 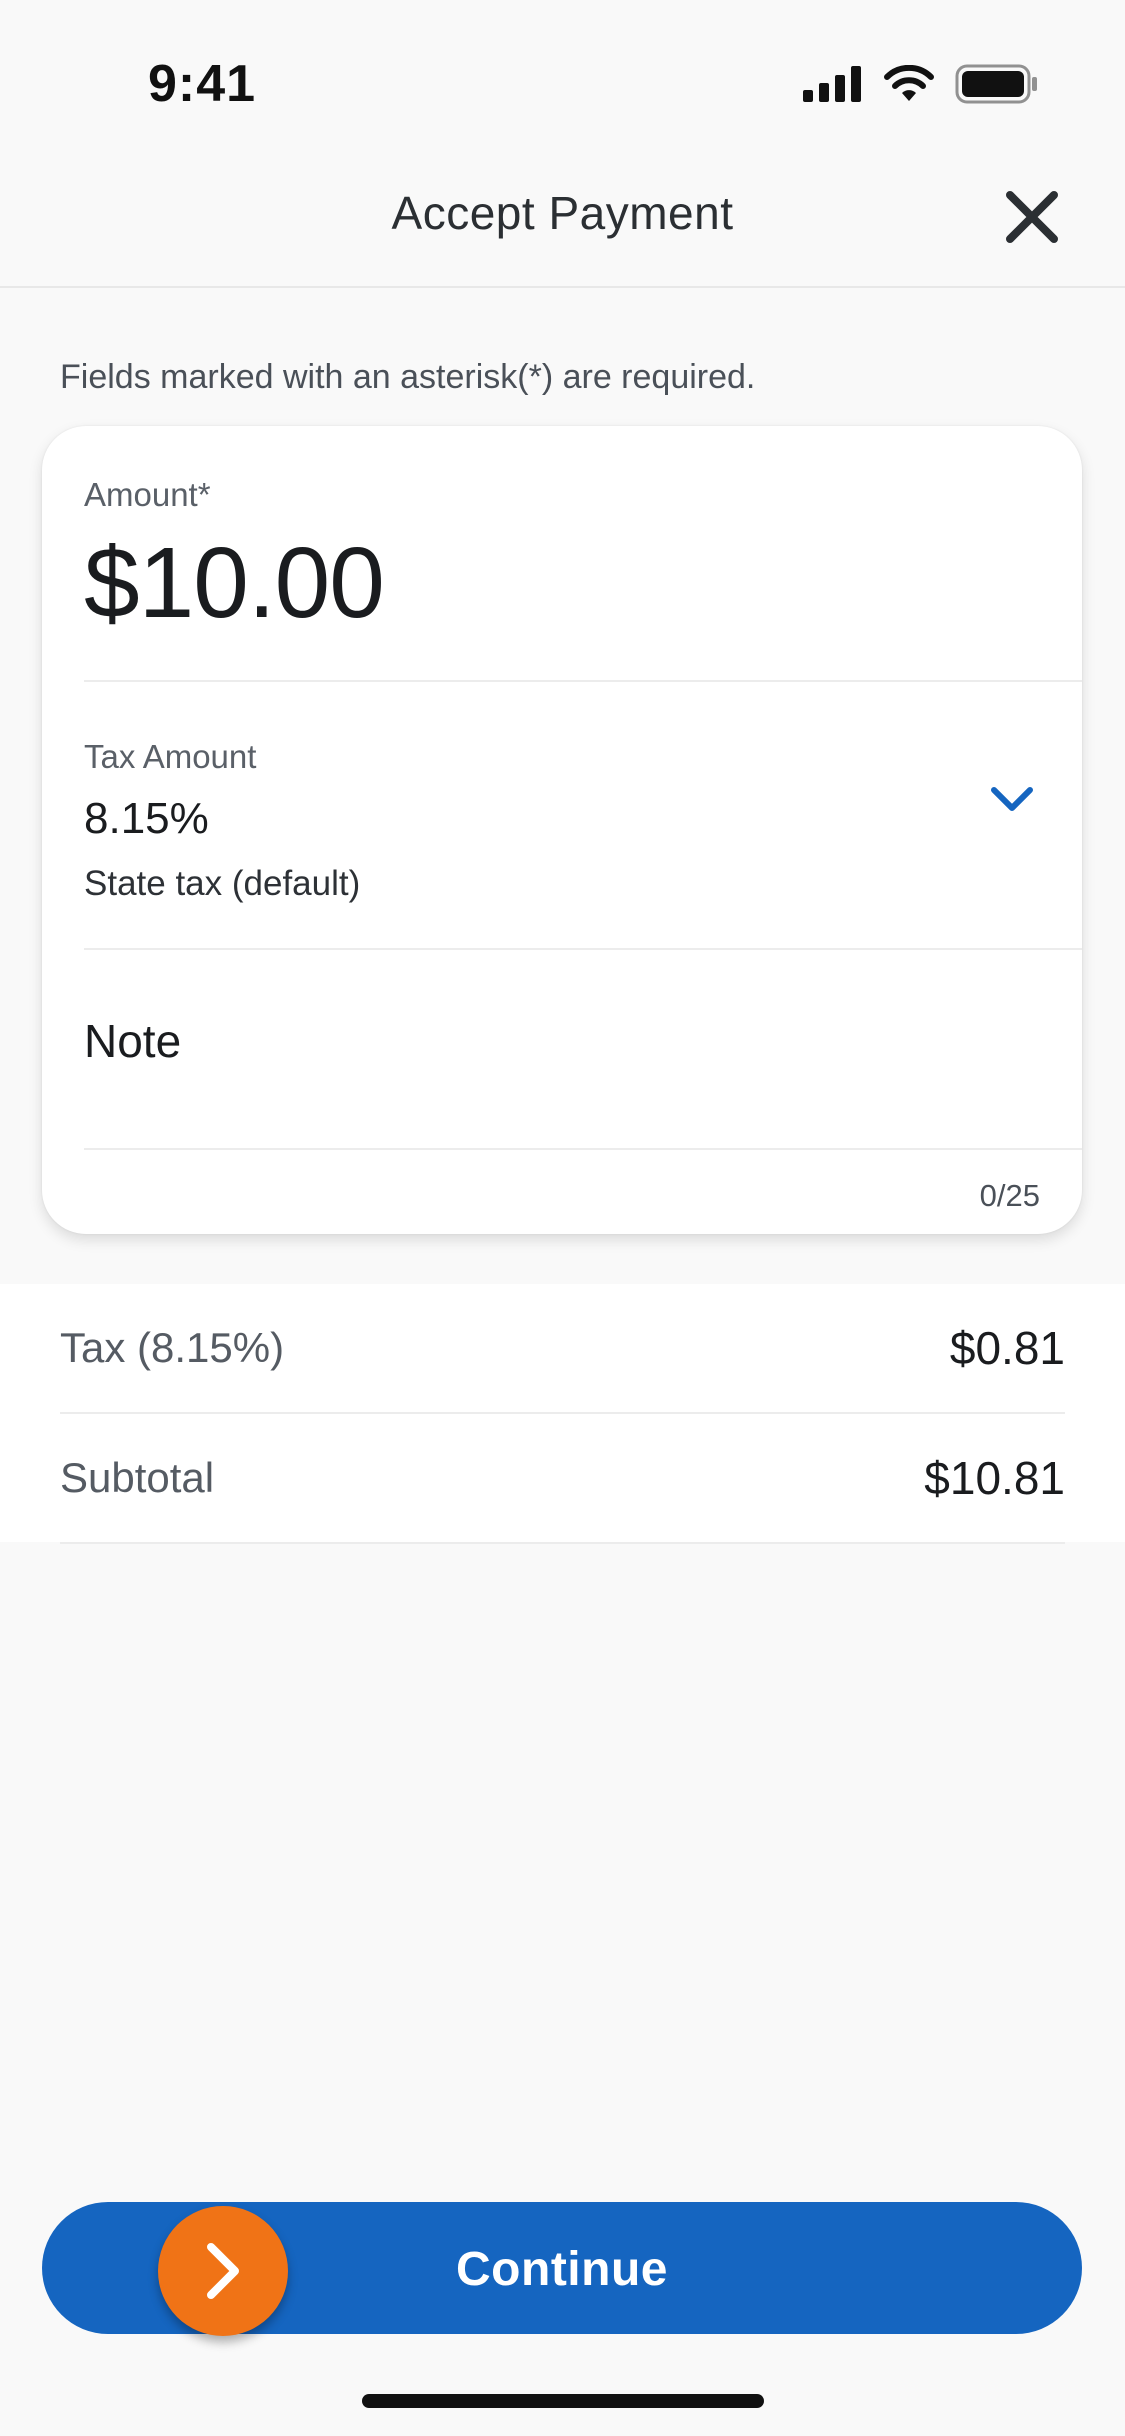 I want to click on home-indicator, so click(x=563, y=2401).